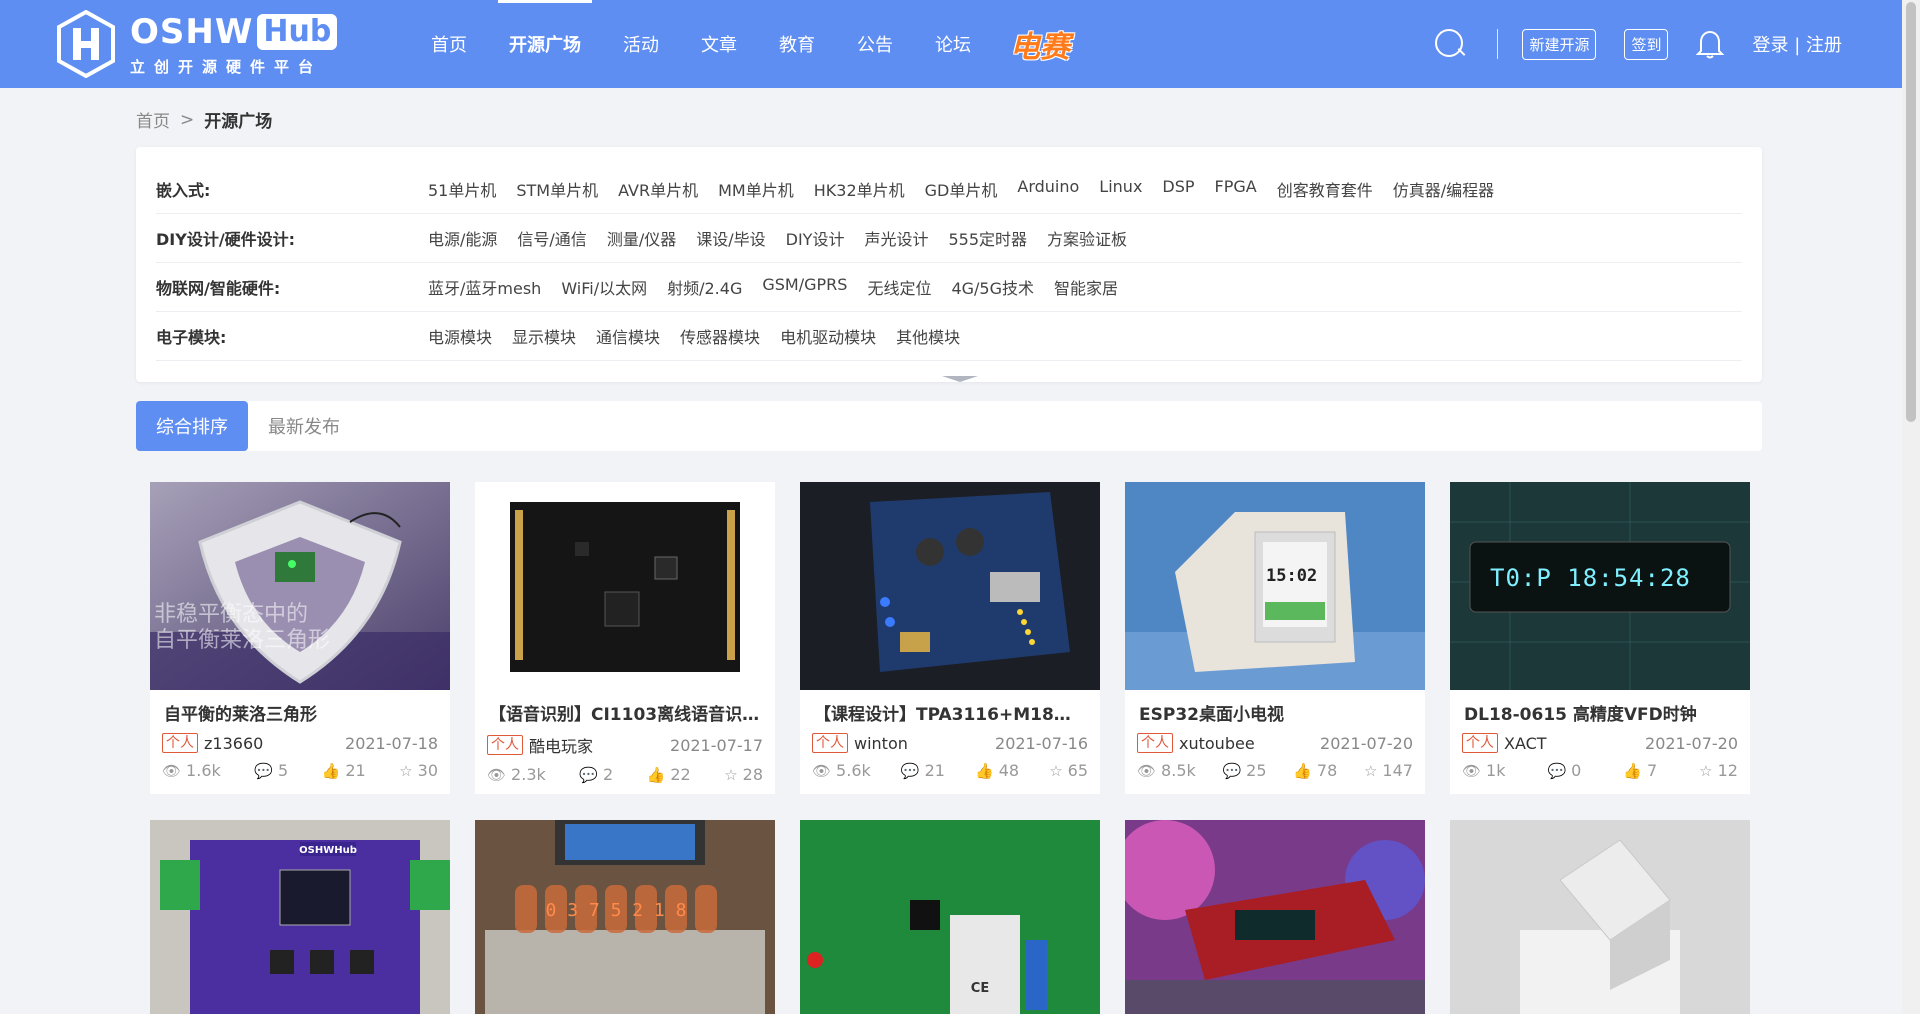  What do you see at coordinates (153, 119) in the screenshot?
I see `breadcrumb-home: 首页` at bounding box center [153, 119].